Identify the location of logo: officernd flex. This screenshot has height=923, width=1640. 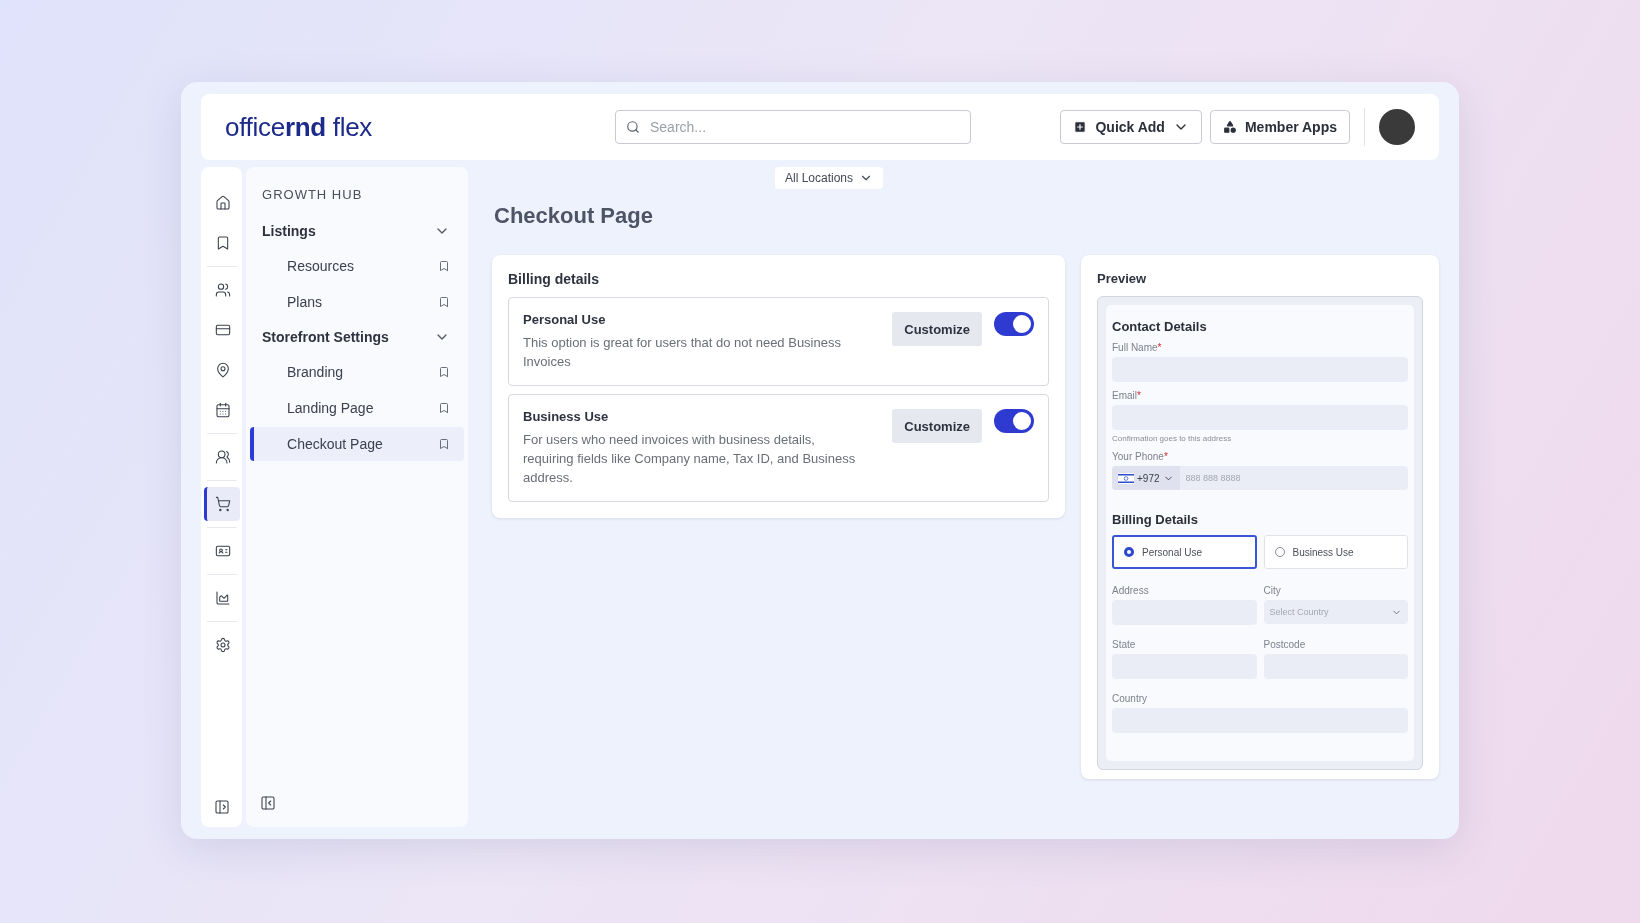
(299, 127).